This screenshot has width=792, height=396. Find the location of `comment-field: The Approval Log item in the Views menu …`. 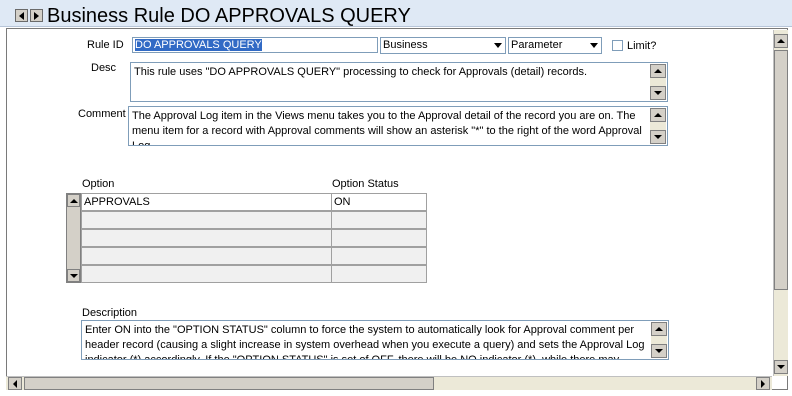

comment-field: The Approval Log item in the Views menu … is located at coordinates (398, 126).